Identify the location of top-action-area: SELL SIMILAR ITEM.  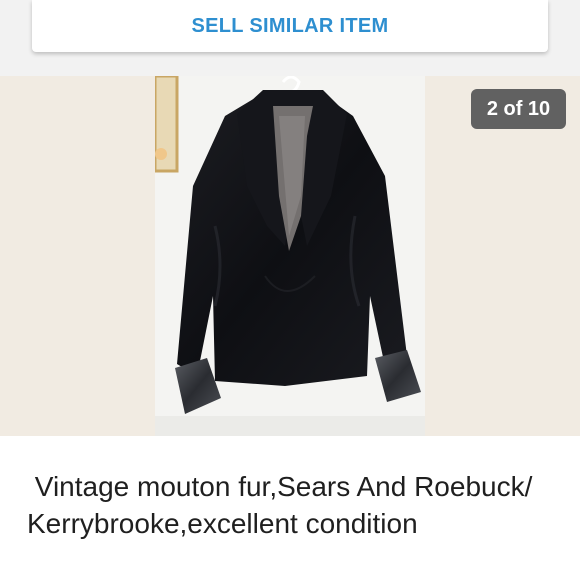
(290, 38).